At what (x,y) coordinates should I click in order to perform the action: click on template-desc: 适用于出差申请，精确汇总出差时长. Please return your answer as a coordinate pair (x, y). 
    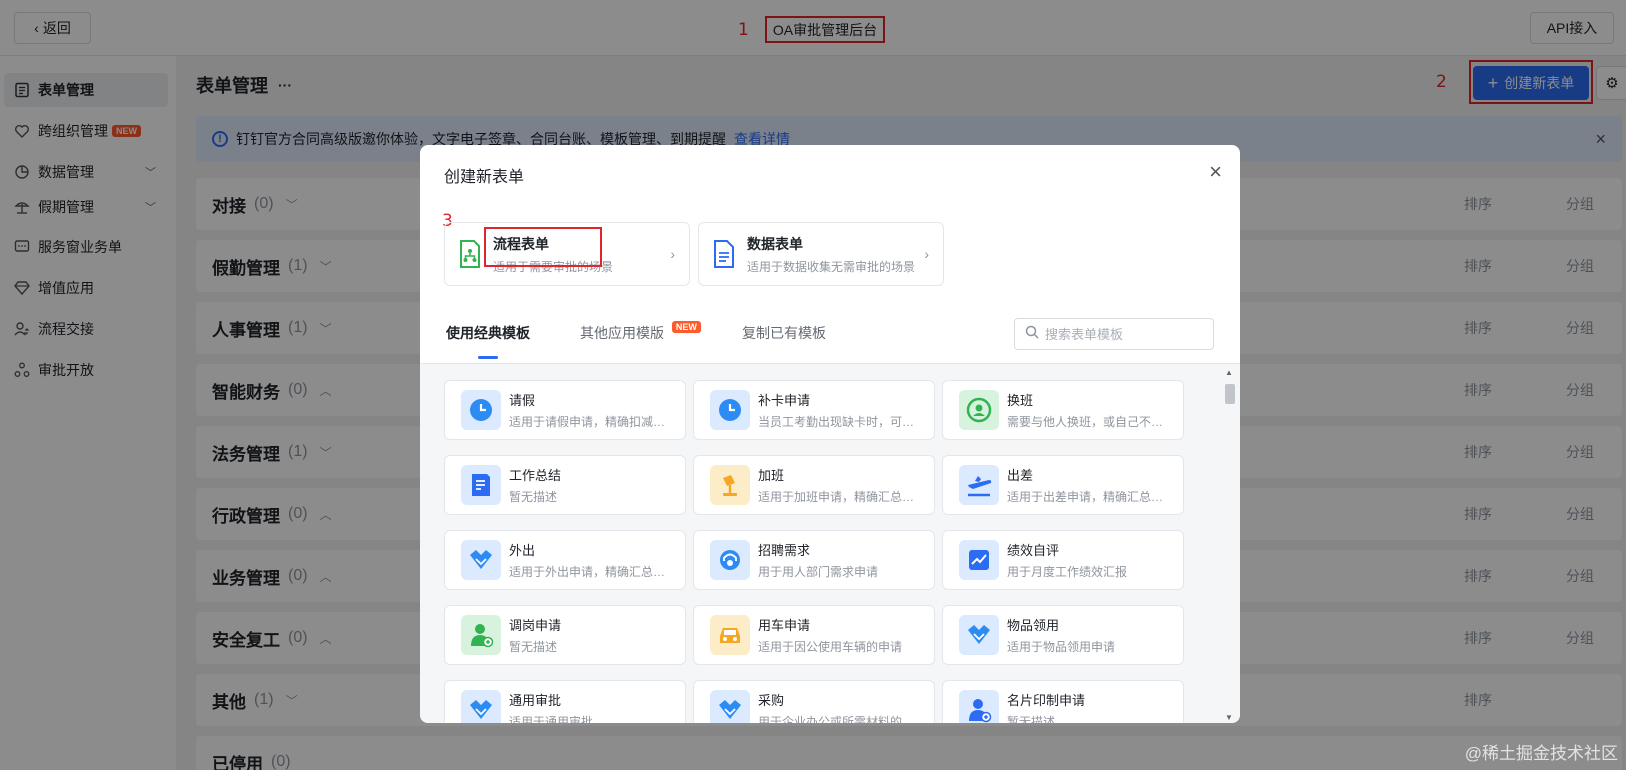
    Looking at the image, I should click on (1087, 497).